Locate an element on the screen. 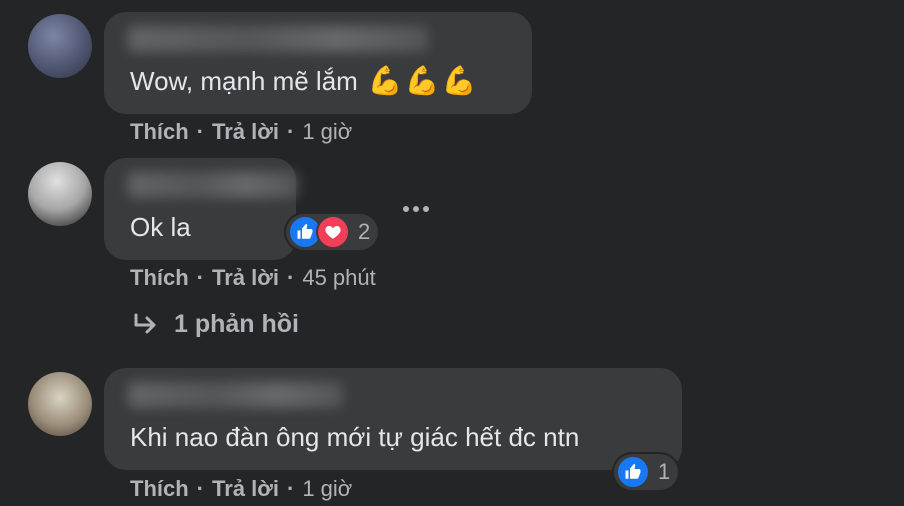  comment-text: Wow, mạnh mẽ lắm 💪 💪 💪 is located at coordinates (304, 81).